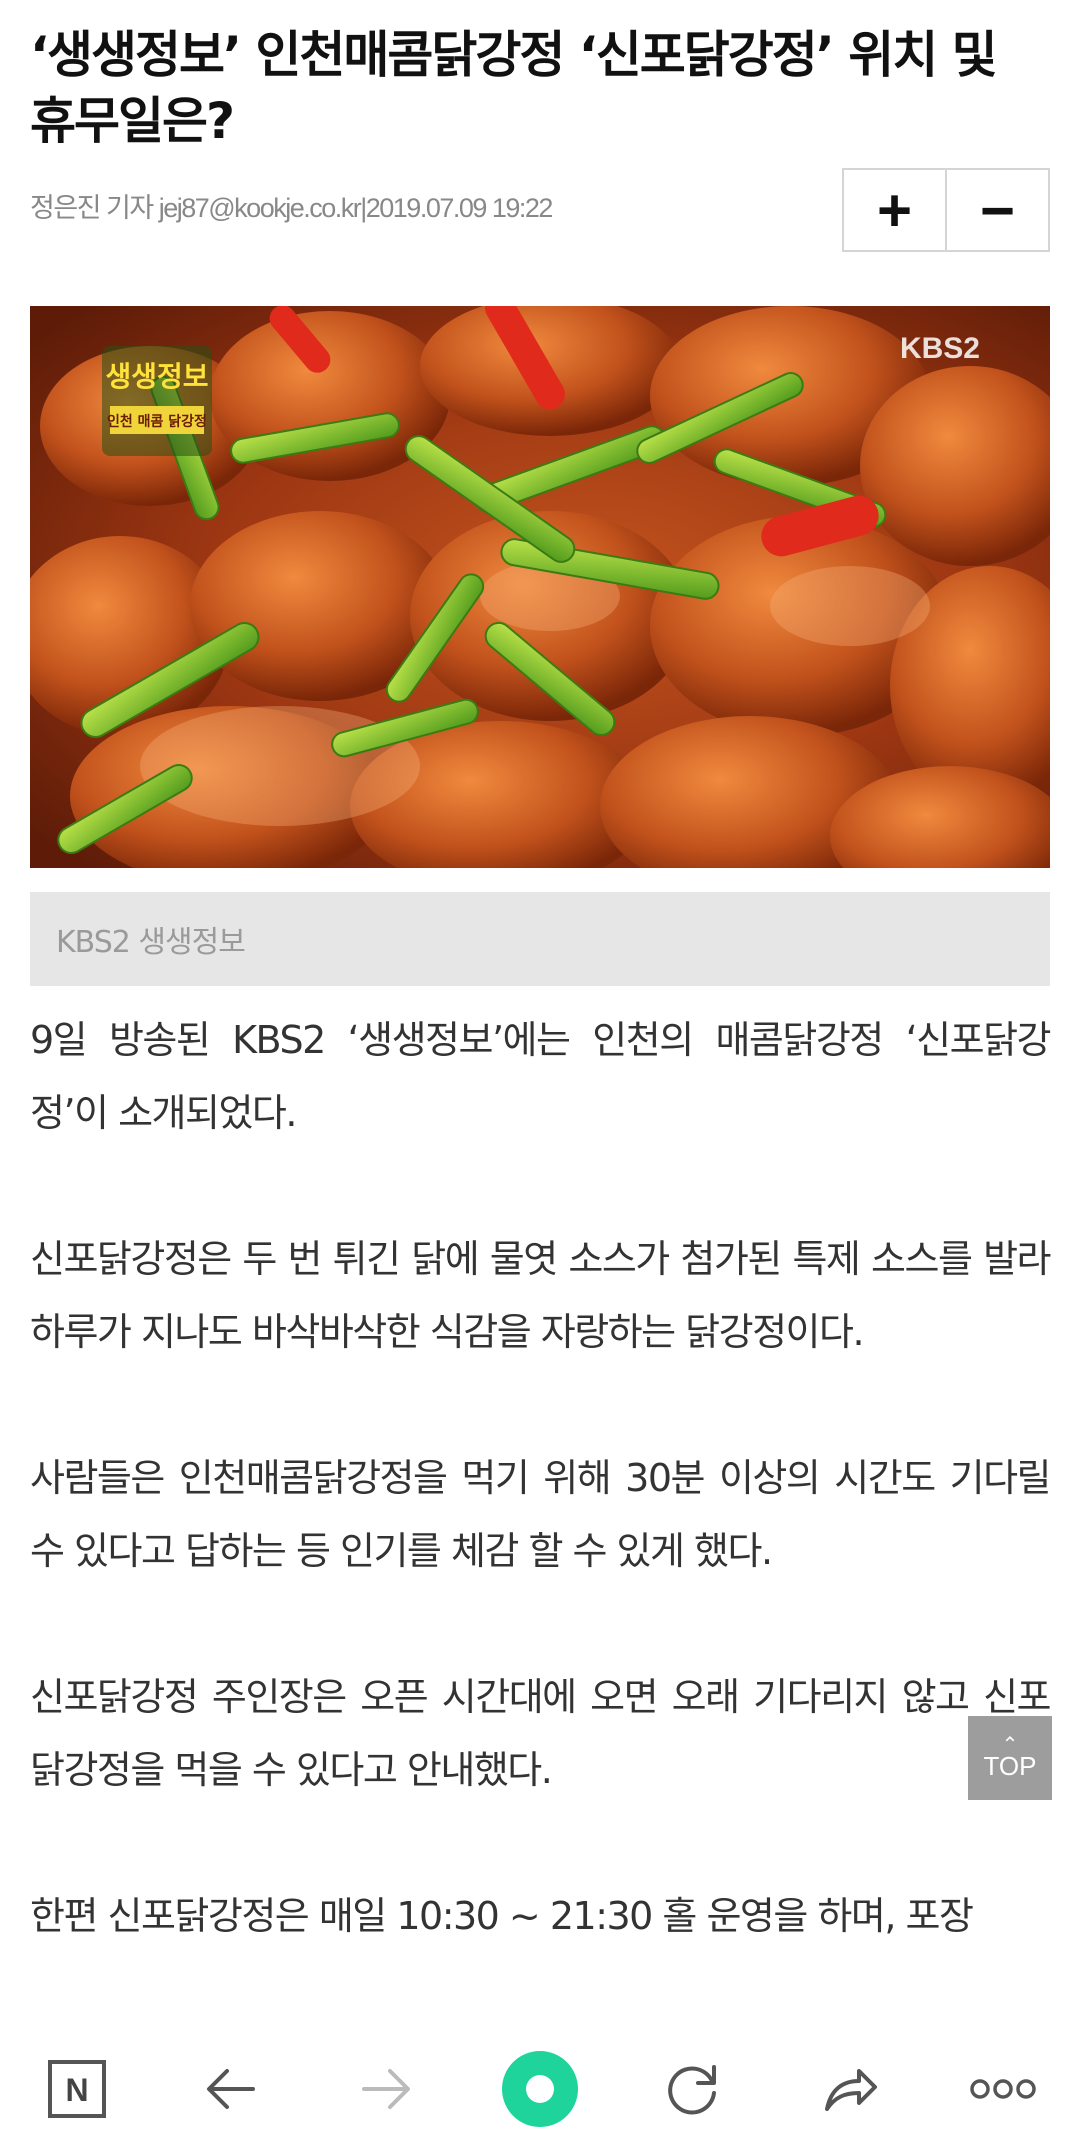  I want to click on photo-caption: KBS2 생생정보, so click(540, 939).